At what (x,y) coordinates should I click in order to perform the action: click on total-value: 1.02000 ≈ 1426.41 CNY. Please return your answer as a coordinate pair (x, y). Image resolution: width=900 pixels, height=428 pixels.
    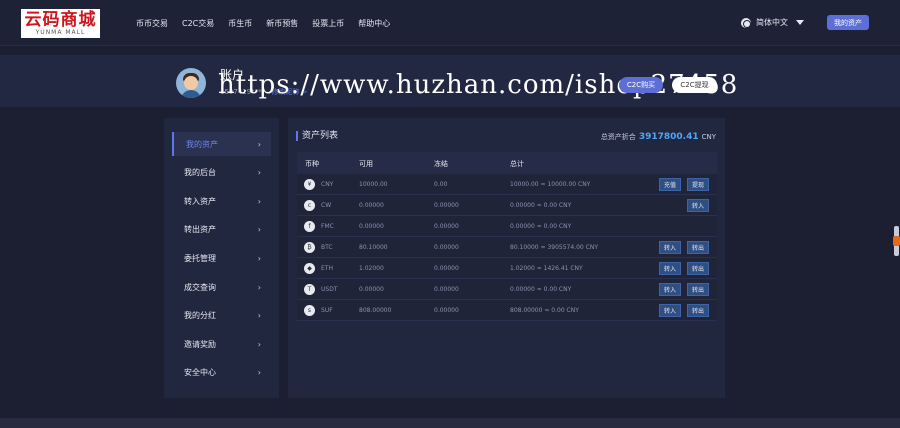
    Looking at the image, I should click on (546, 268).